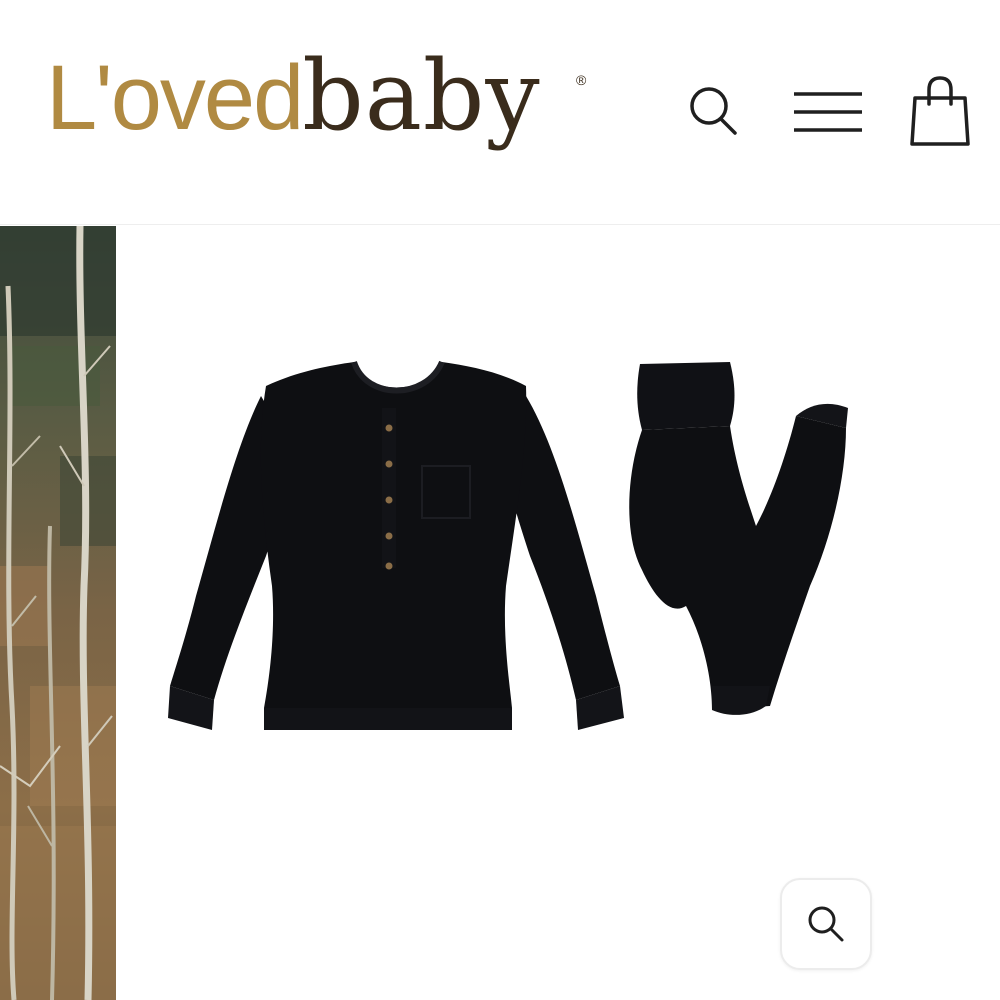  What do you see at coordinates (581, 80) in the screenshot?
I see `logo-registered-mark: ®` at bounding box center [581, 80].